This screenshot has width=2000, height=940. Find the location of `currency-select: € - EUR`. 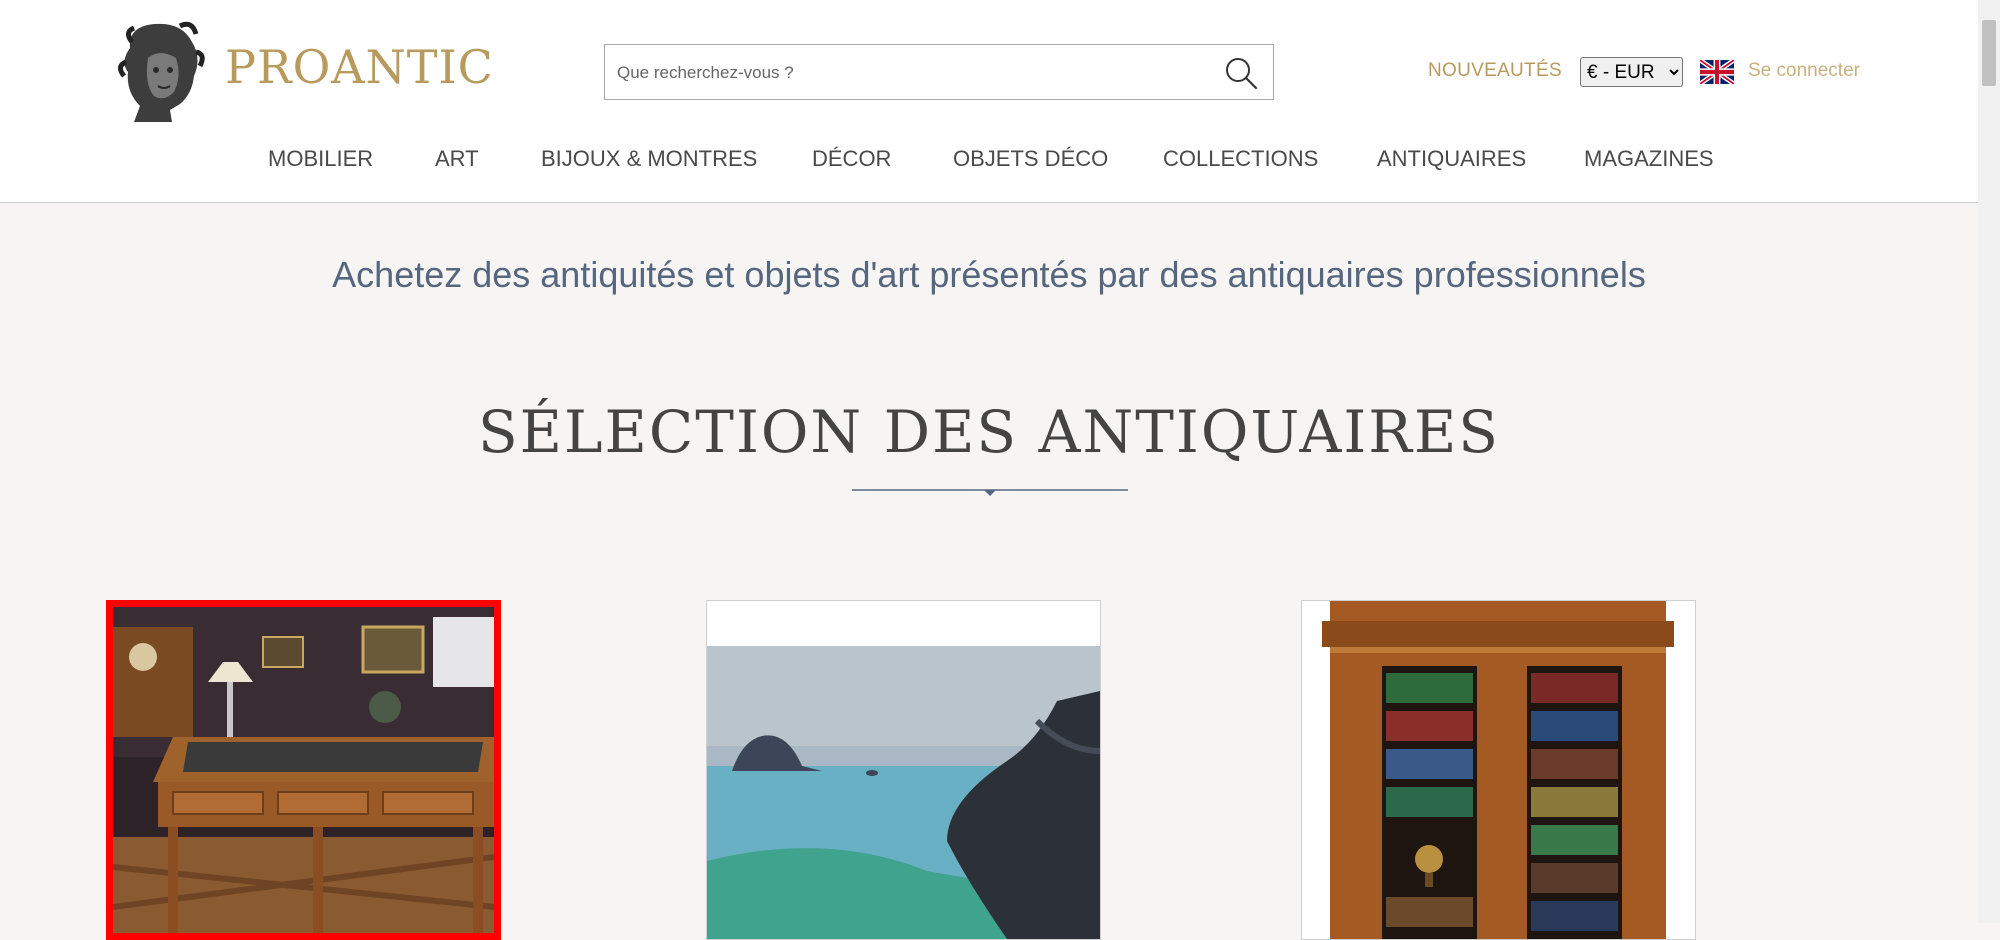

currency-select: € - EUR is located at coordinates (1631, 72).